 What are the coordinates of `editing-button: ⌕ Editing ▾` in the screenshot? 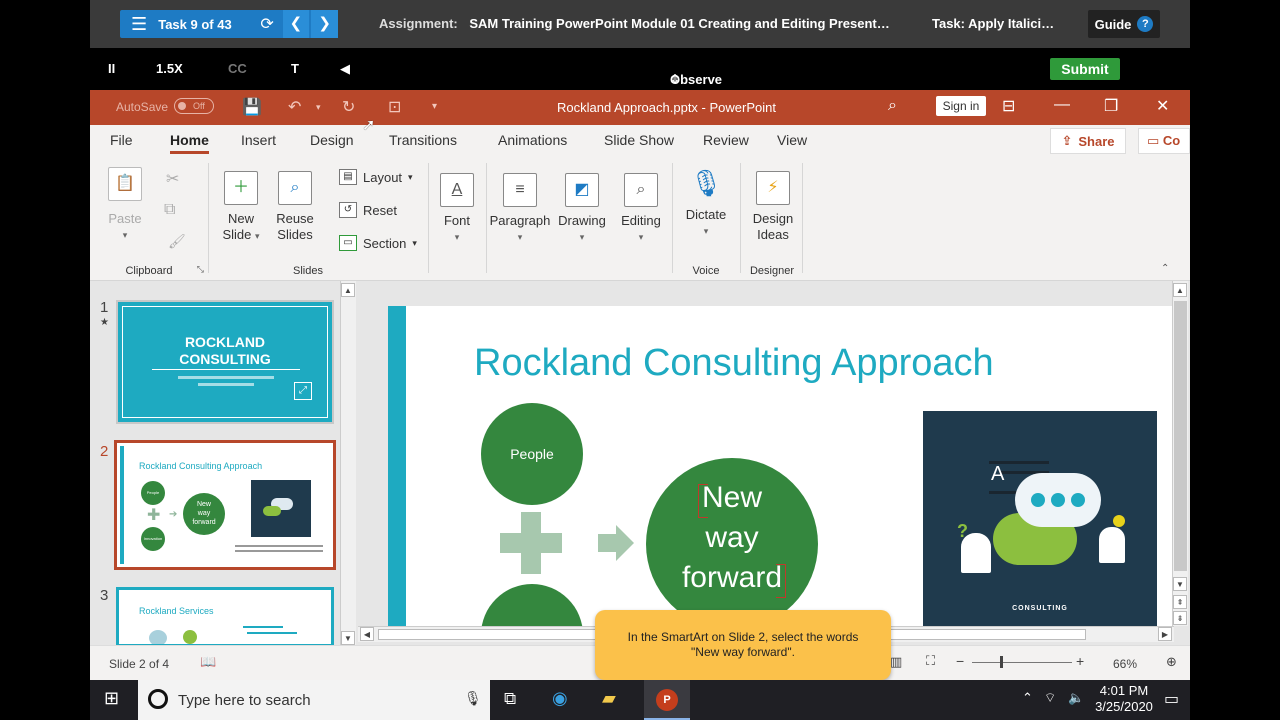 It's located at (641, 209).